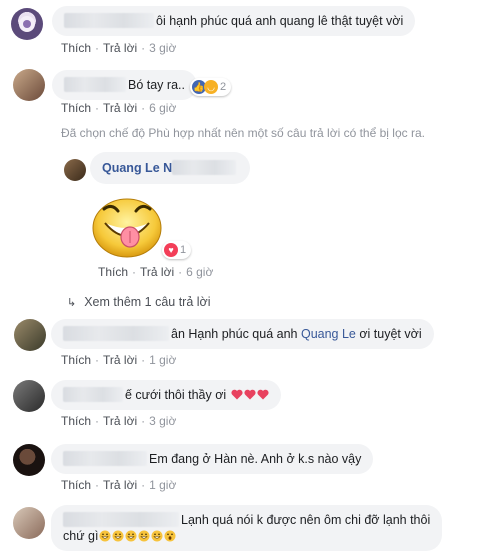  I want to click on reaction-count: 1, so click(183, 250).